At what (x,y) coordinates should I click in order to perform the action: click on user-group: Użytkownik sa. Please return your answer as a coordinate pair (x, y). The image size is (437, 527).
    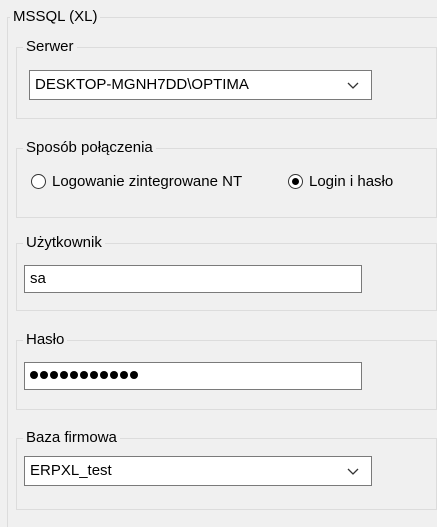
    Looking at the image, I should click on (226, 272).